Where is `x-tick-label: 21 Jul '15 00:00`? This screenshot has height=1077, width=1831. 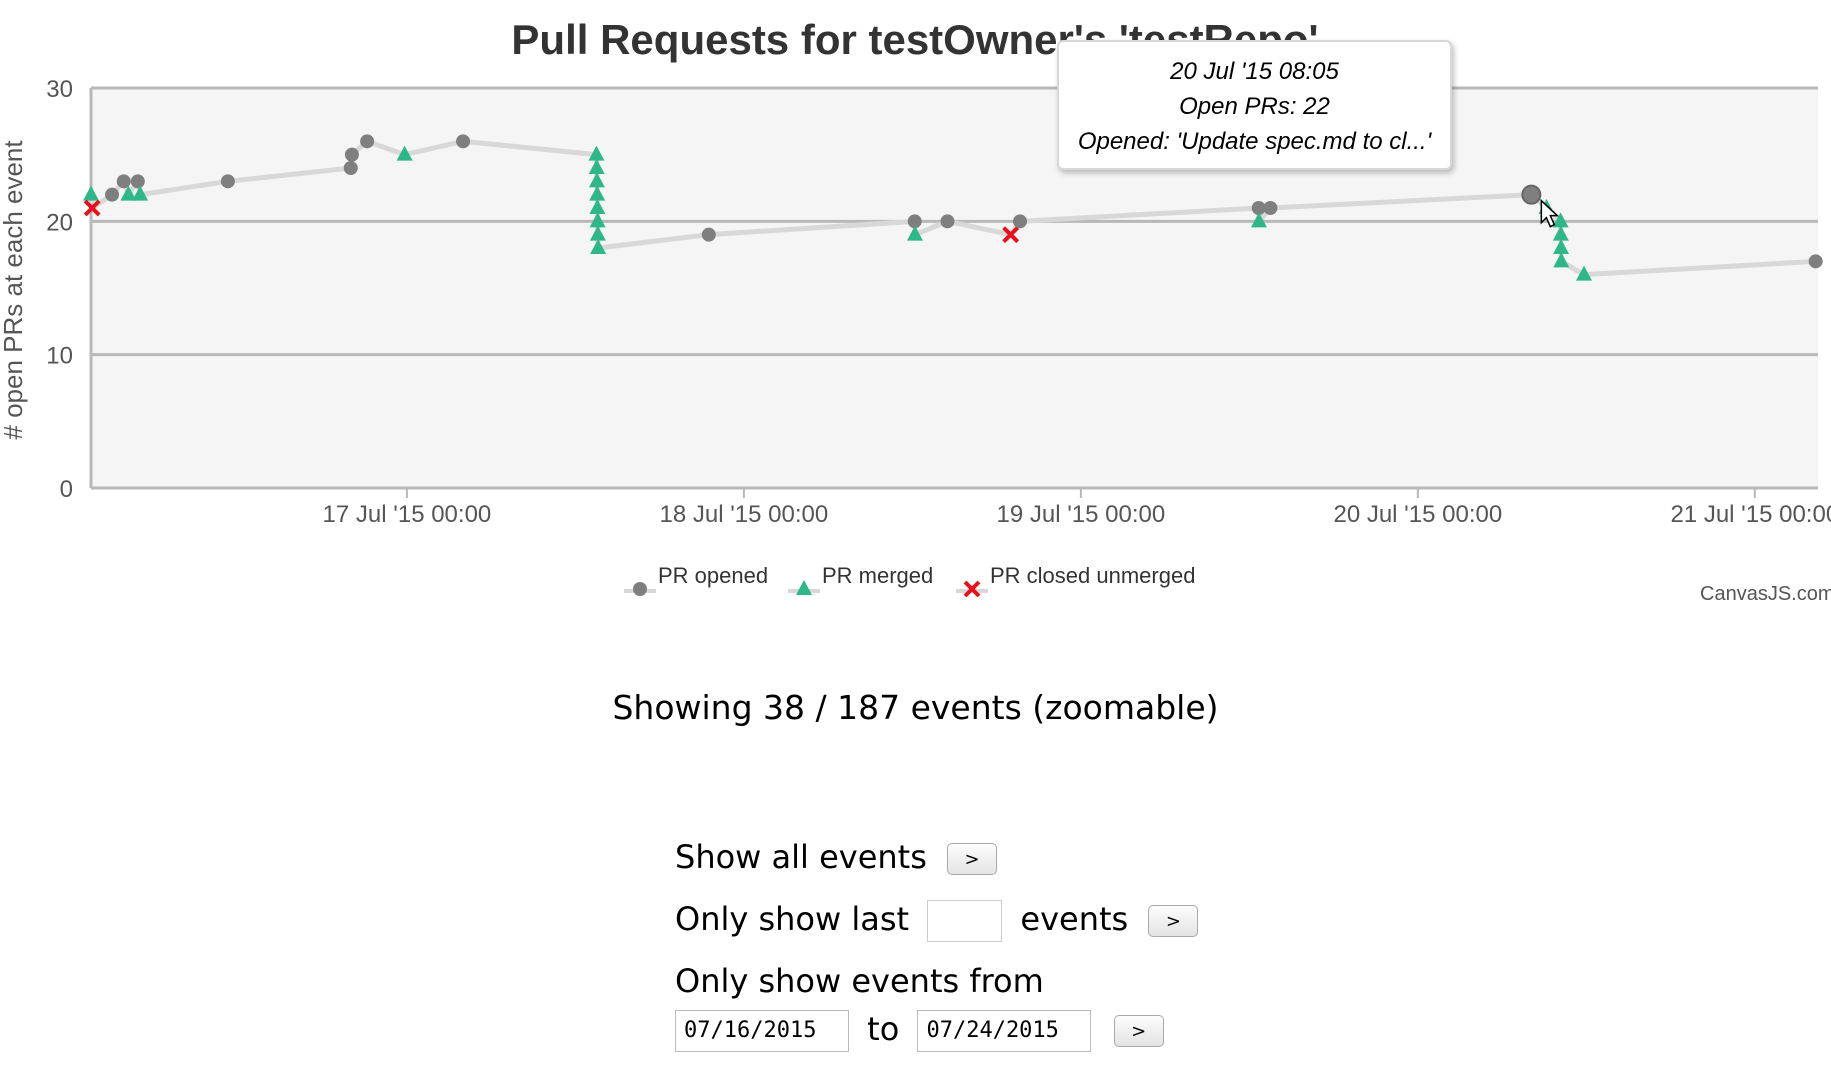
x-tick-label: 21 Jul '15 00:00 is located at coordinates (1750, 514).